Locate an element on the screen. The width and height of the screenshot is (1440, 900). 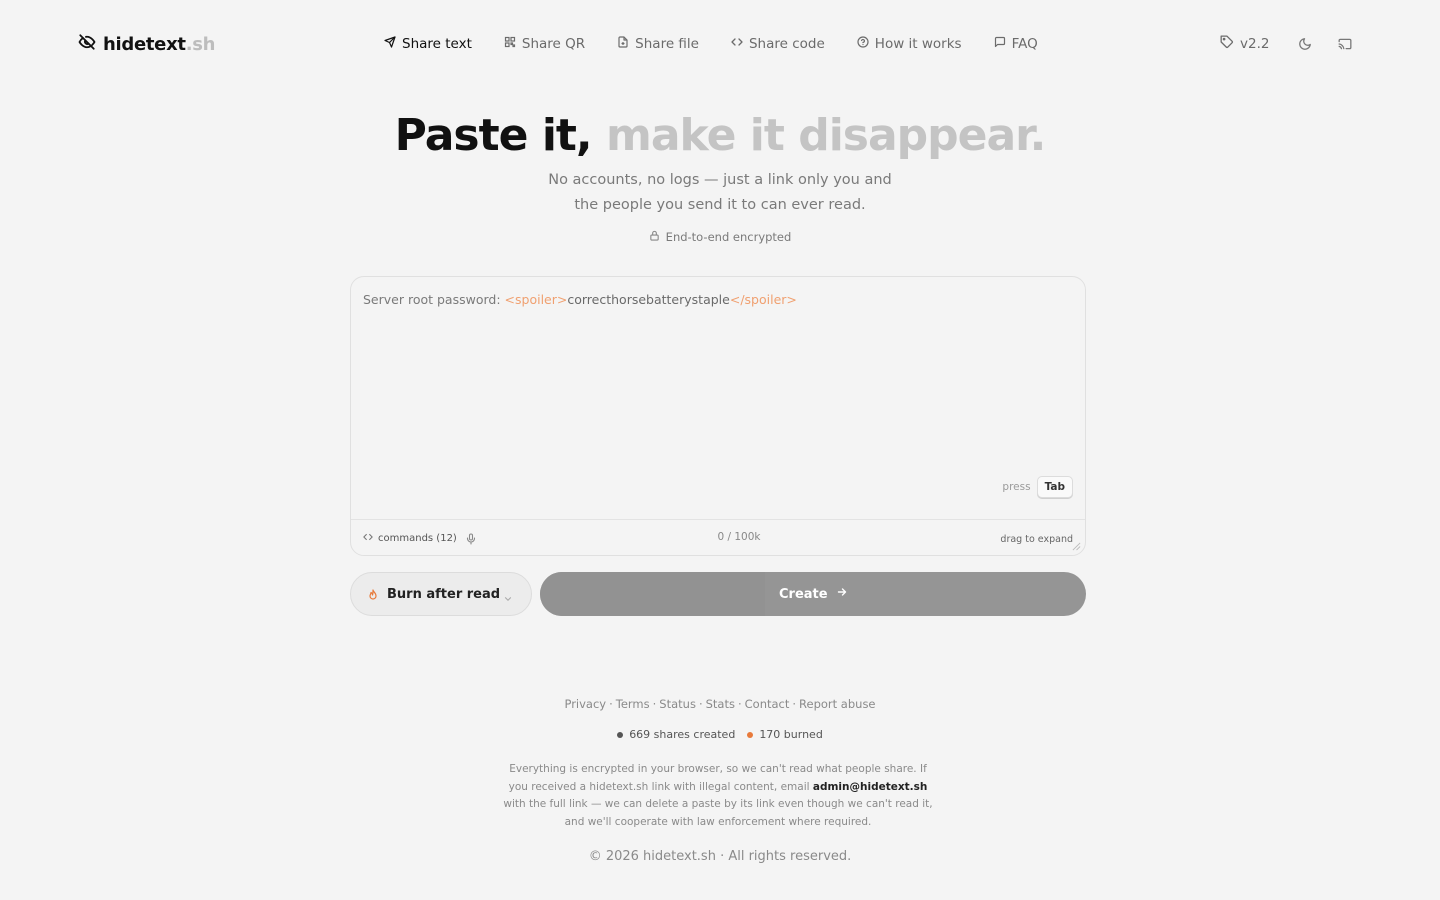
nav-faq: FAQ is located at coordinates (1016, 44).